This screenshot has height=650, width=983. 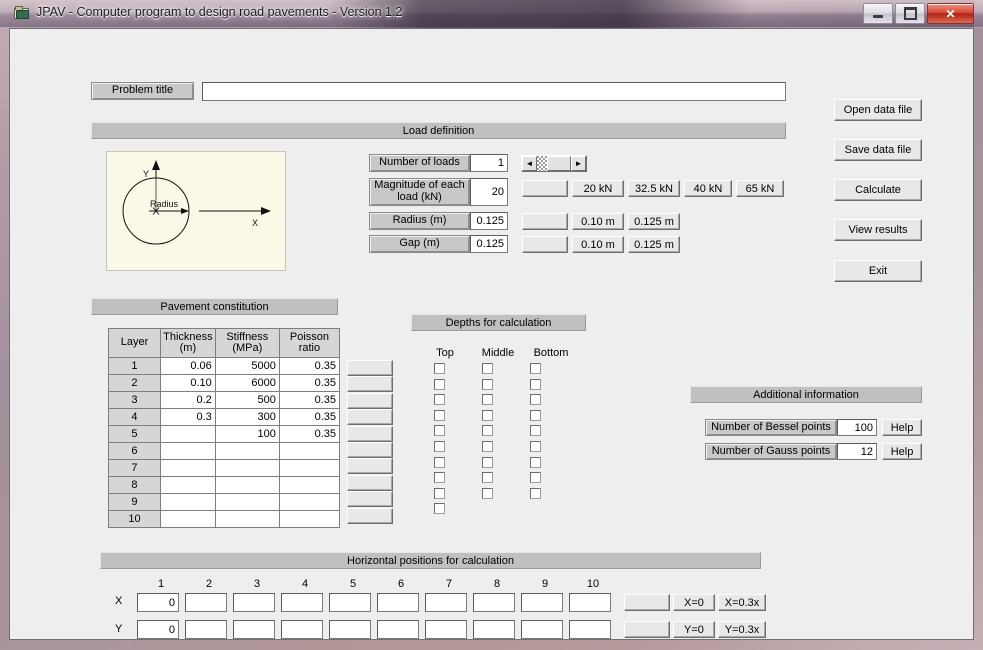 What do you see at coordinates (489, 221) in the screenshot?
I see `radius-input` at bounding box center [489, 221].